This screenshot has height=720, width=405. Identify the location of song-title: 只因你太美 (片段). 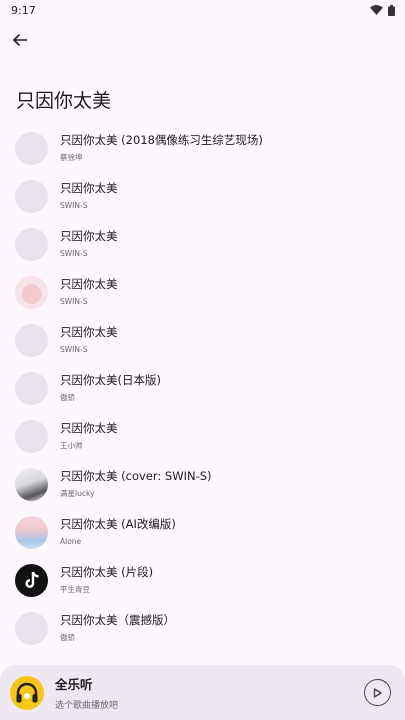
(107, 572).